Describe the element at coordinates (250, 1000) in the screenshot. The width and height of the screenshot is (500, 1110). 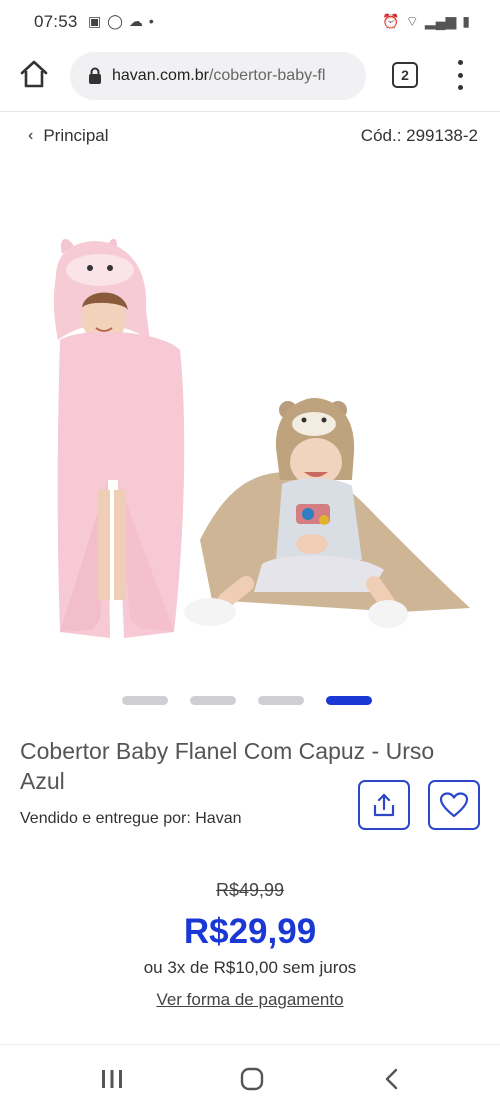
I see `payment-options-link: Ver forma de pagamento` at that location.